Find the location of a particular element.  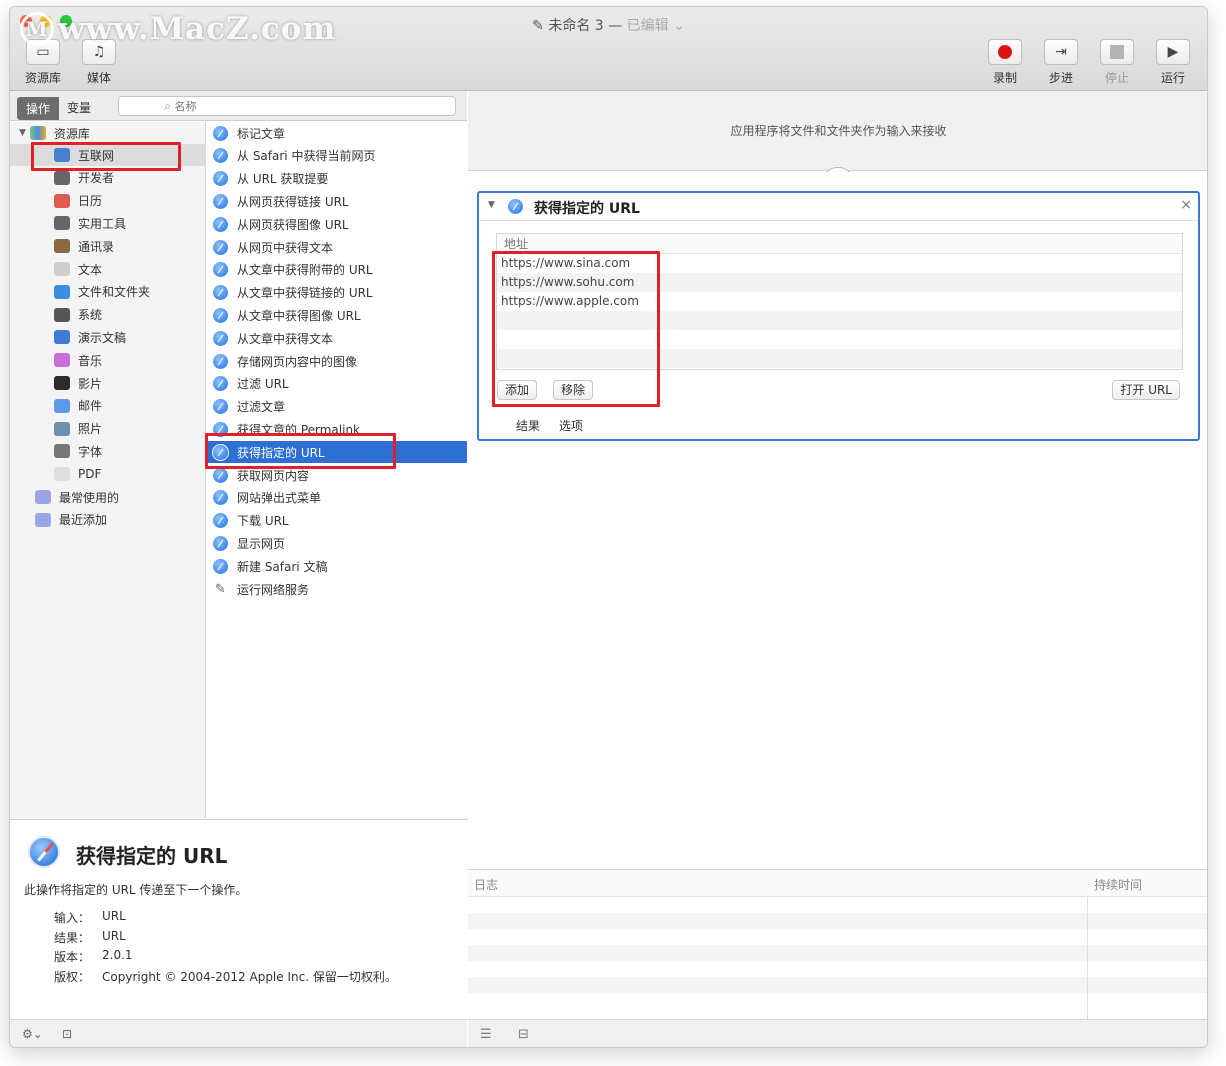

sidebar-item: 文件和文件夹 is located at coordinates (108, 292).